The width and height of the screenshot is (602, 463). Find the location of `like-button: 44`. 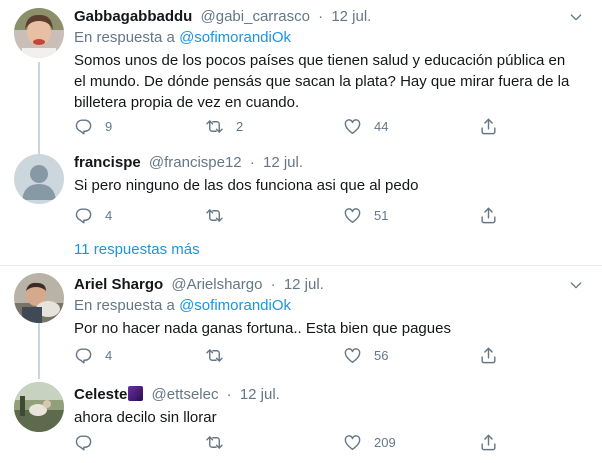

like-button: 44 is located at coordinates (365, 126).